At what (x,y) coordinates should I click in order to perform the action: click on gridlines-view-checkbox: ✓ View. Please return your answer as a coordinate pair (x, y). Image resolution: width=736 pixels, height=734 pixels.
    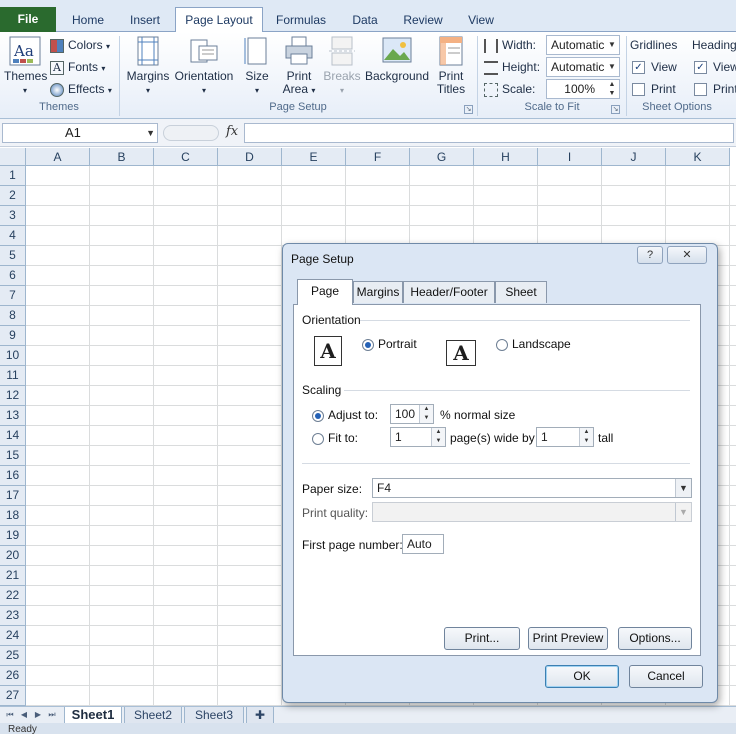
    Looking at the image, I should click on (654, 67).